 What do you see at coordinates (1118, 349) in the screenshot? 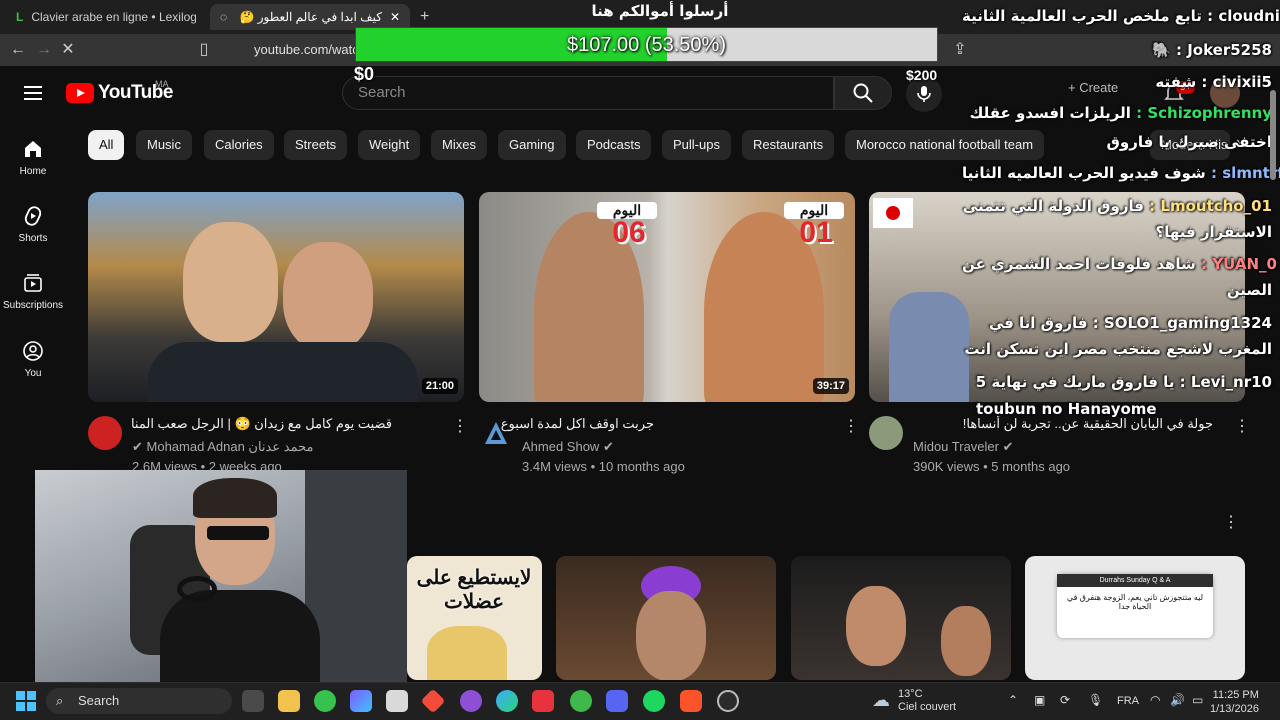
I see `chat-message: المغرب لاشجع منتخب مصر اين تسكن انت` at bounding box center [1118, 349].